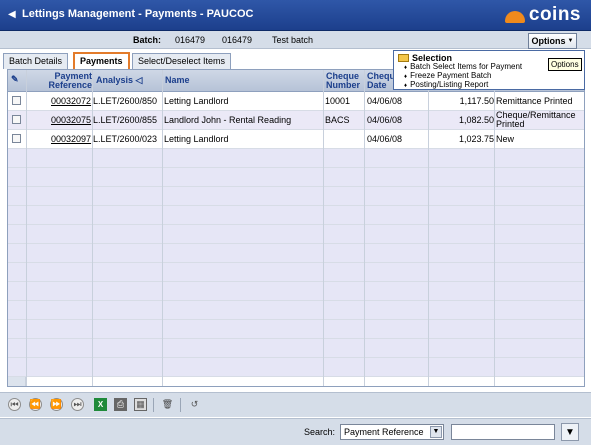  What do you see at coordinates (100, 404) in the screenshot?
I see `excel-icon: X` at bounding box center [100, 404].